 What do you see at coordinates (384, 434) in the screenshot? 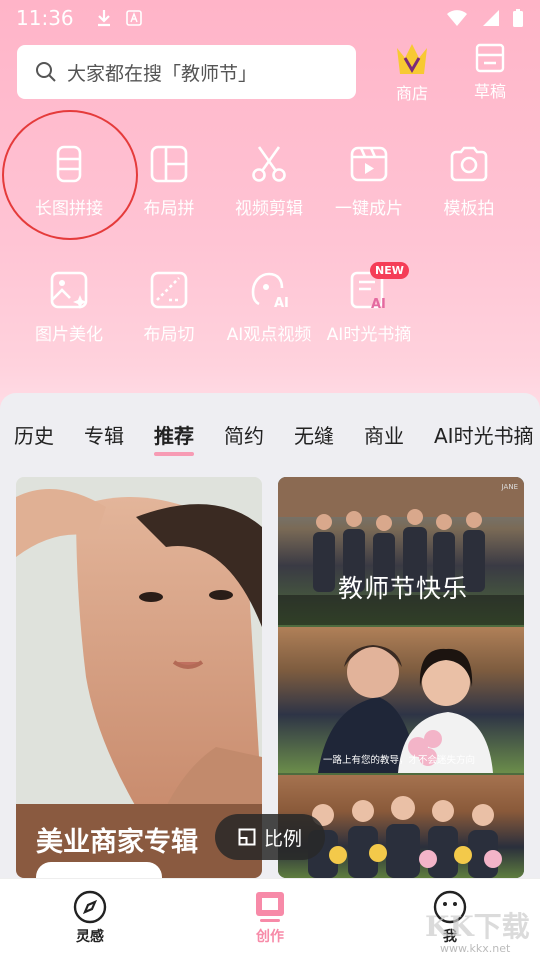
I see `tab-business: 商业` at bounding box center [384, 434].